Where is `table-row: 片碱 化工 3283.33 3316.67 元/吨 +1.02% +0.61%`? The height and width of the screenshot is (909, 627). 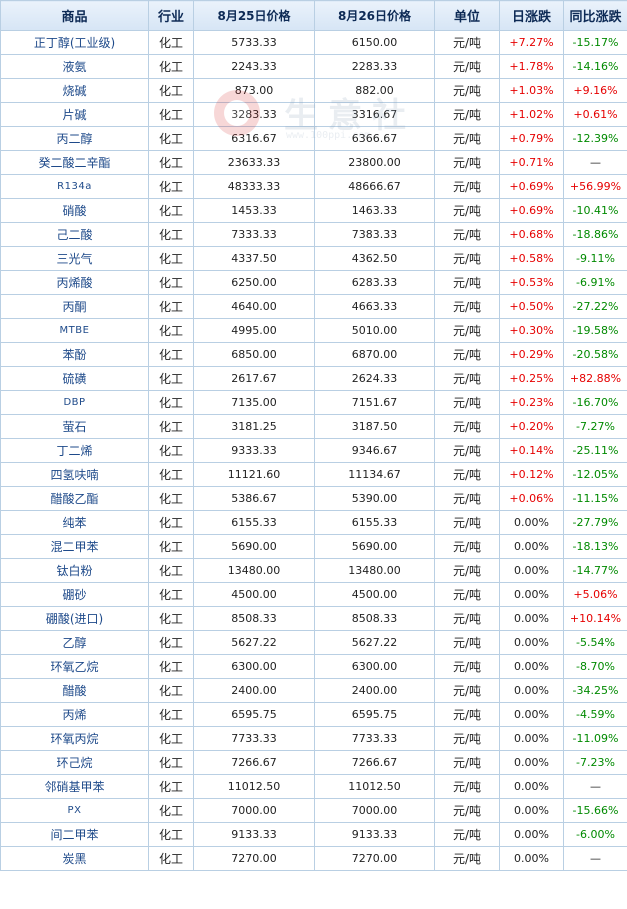 table-row: 片碱 化工 3283.33 3316.67 元/吨 +1.02% +0.61% is located at coordinates (313, 114).